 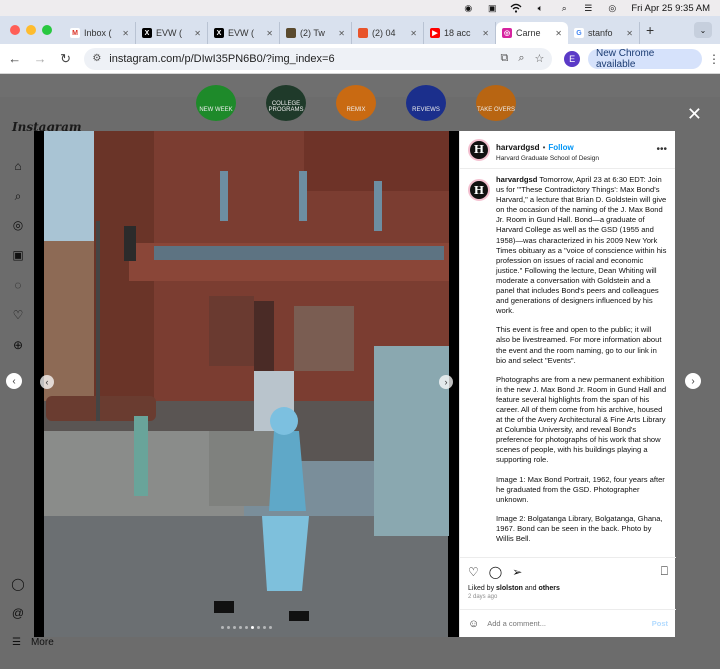 I want to click on author-avatar: H, so click(x=479, y=149).